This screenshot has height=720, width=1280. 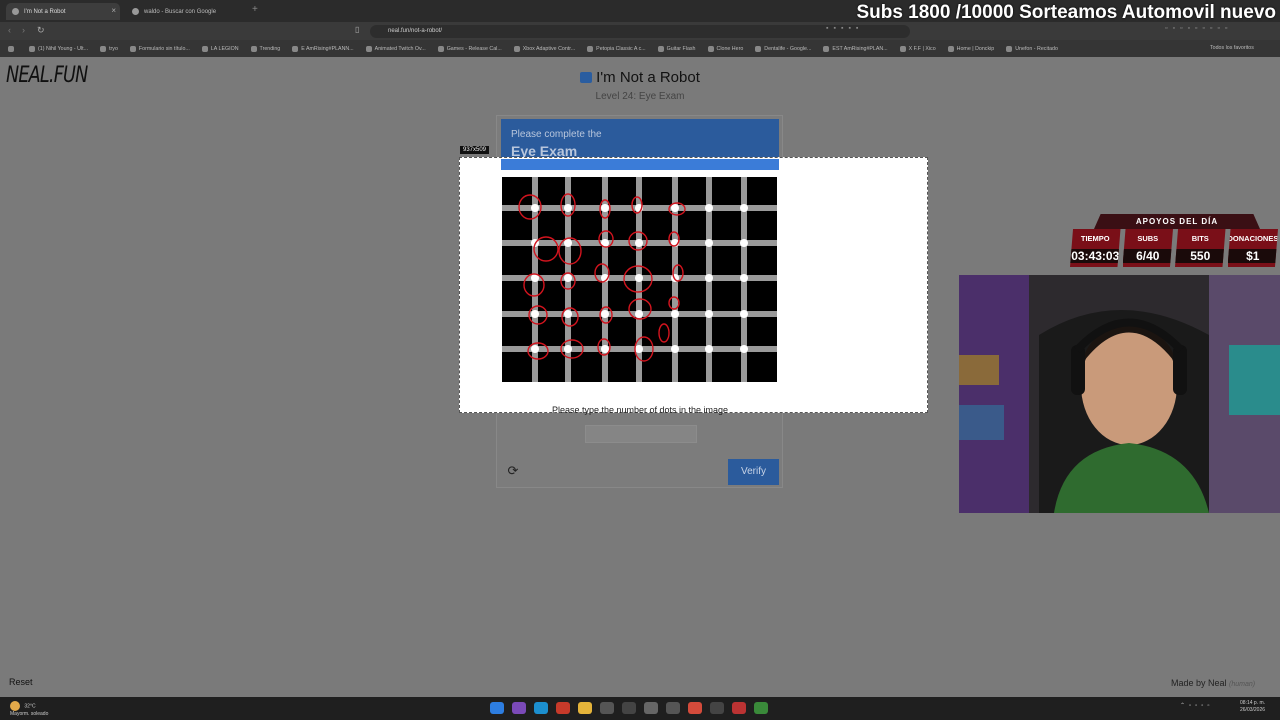 I want to click on system-tray-icons: ⌃▫▫▫▫, so click(x=1197, y=705).